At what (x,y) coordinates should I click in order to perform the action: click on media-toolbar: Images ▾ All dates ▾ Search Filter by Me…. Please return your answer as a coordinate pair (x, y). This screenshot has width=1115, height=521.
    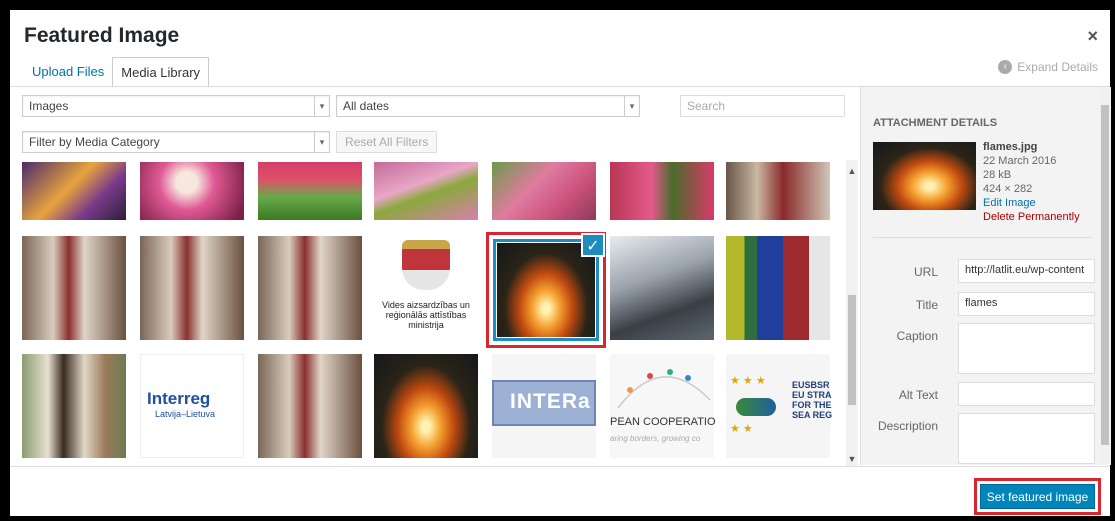
    Looking at the image, I should click on (434, 122).